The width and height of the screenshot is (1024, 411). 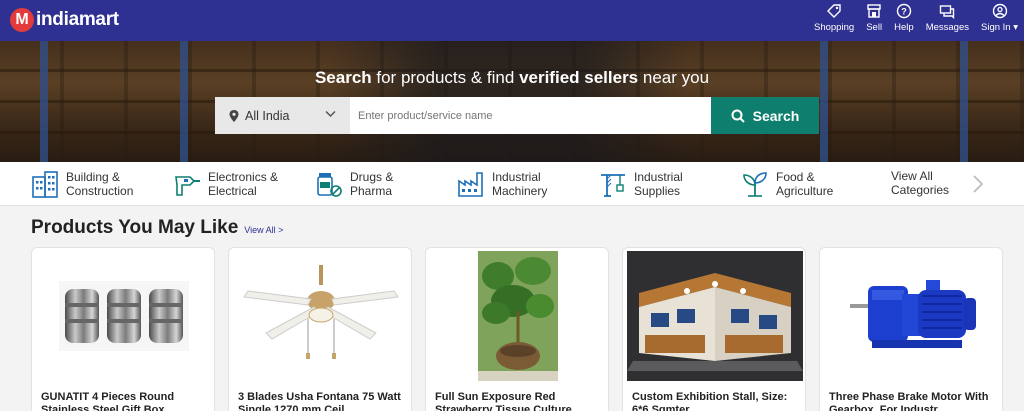 What do you see at coordinates (947, 27) in the screenshot?
I see `nav-messages-label: Messages` at bounding box center [947, 27].